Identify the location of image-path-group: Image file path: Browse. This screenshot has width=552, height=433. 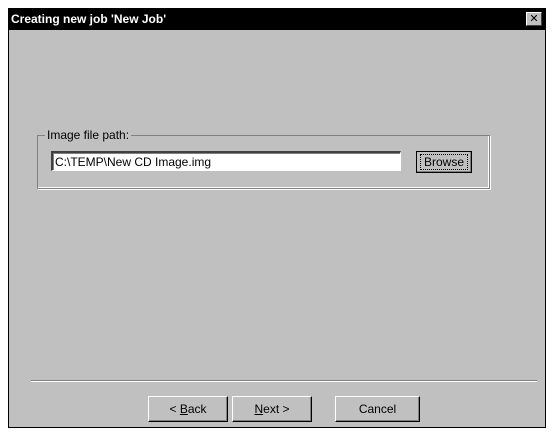
(263, 158).